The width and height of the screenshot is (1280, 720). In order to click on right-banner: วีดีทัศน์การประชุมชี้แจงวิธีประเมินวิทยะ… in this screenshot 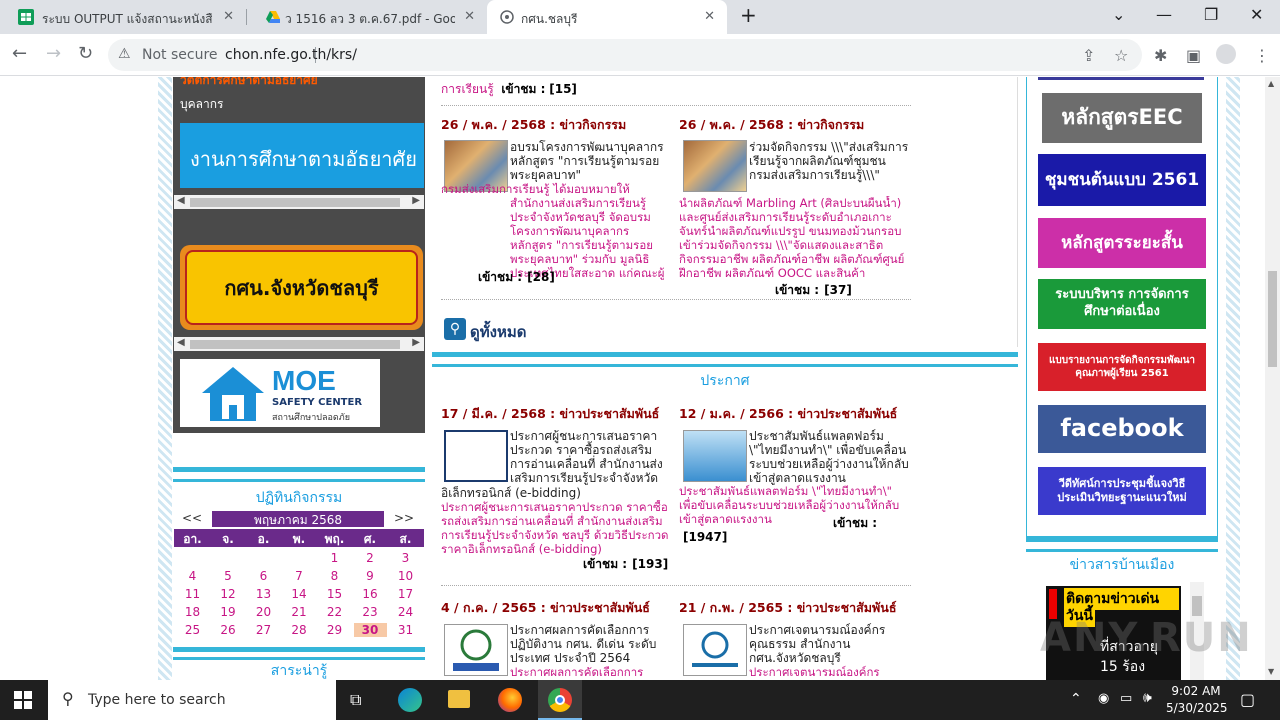, I will do `click(1122, 491)`.